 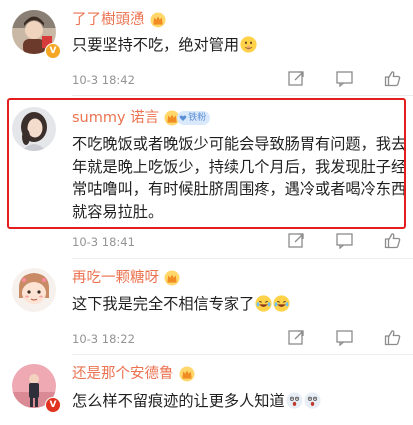 What do you see at coordinates (248, 44) in the screenshot?
I see `shushing-face-emoji` at bounding box center [248, 44].